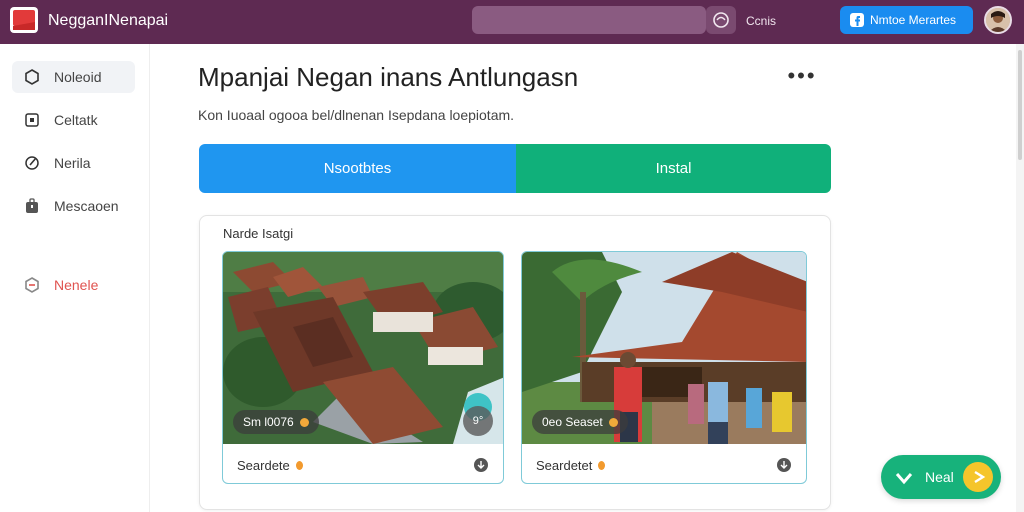 The height and width of the screenshot is (512, 1024). Describe the element at coordinates (664, 348) in the screenshot. I see `house-group-image: 0eo Seaset` at that location.